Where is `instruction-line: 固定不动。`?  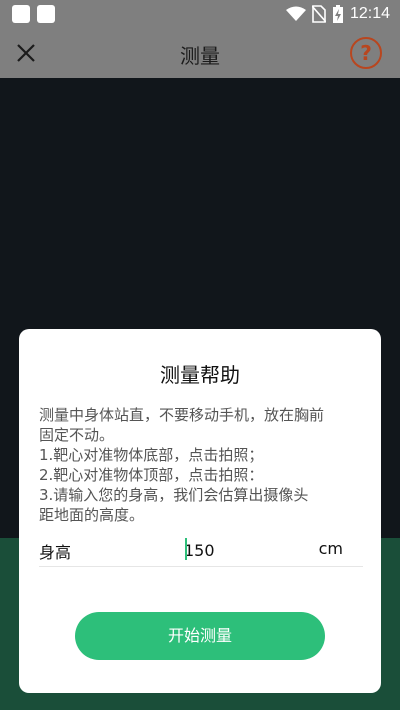
instruction-line: 固定不动。 is located at coordinates (77, 435).